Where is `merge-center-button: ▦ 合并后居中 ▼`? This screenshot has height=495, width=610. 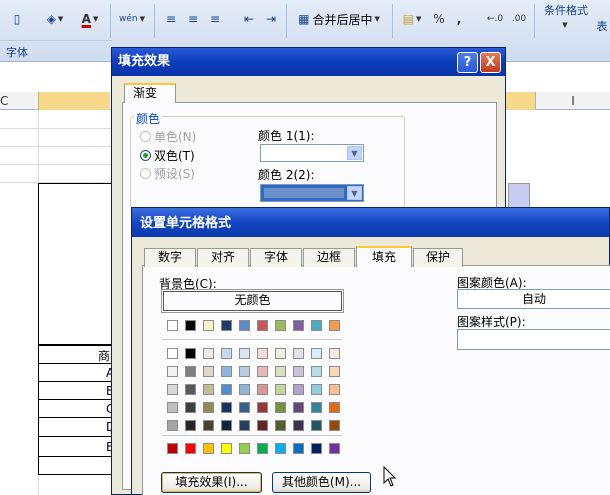 merge-center-button: ▦ 合并后居中 ▼ is located at coordinates (339, 19).